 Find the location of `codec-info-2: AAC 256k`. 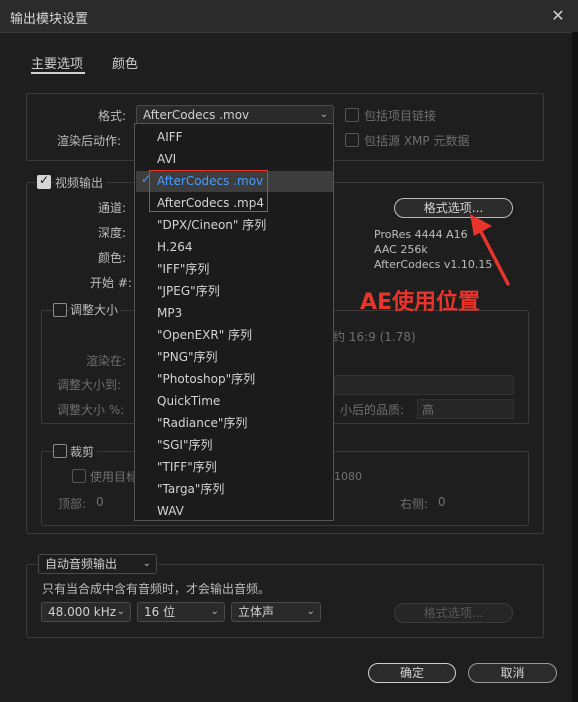

codec-info-2: AAC 256k is located at coordinates (401, 249).